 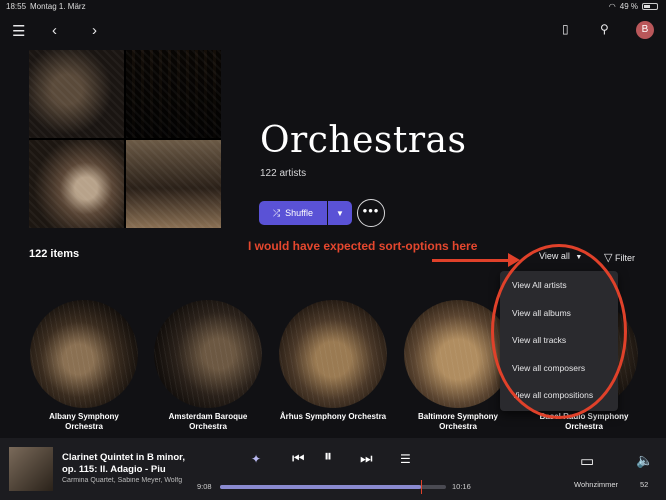 I want to click on progress-knob, so click(x=422, y=487).